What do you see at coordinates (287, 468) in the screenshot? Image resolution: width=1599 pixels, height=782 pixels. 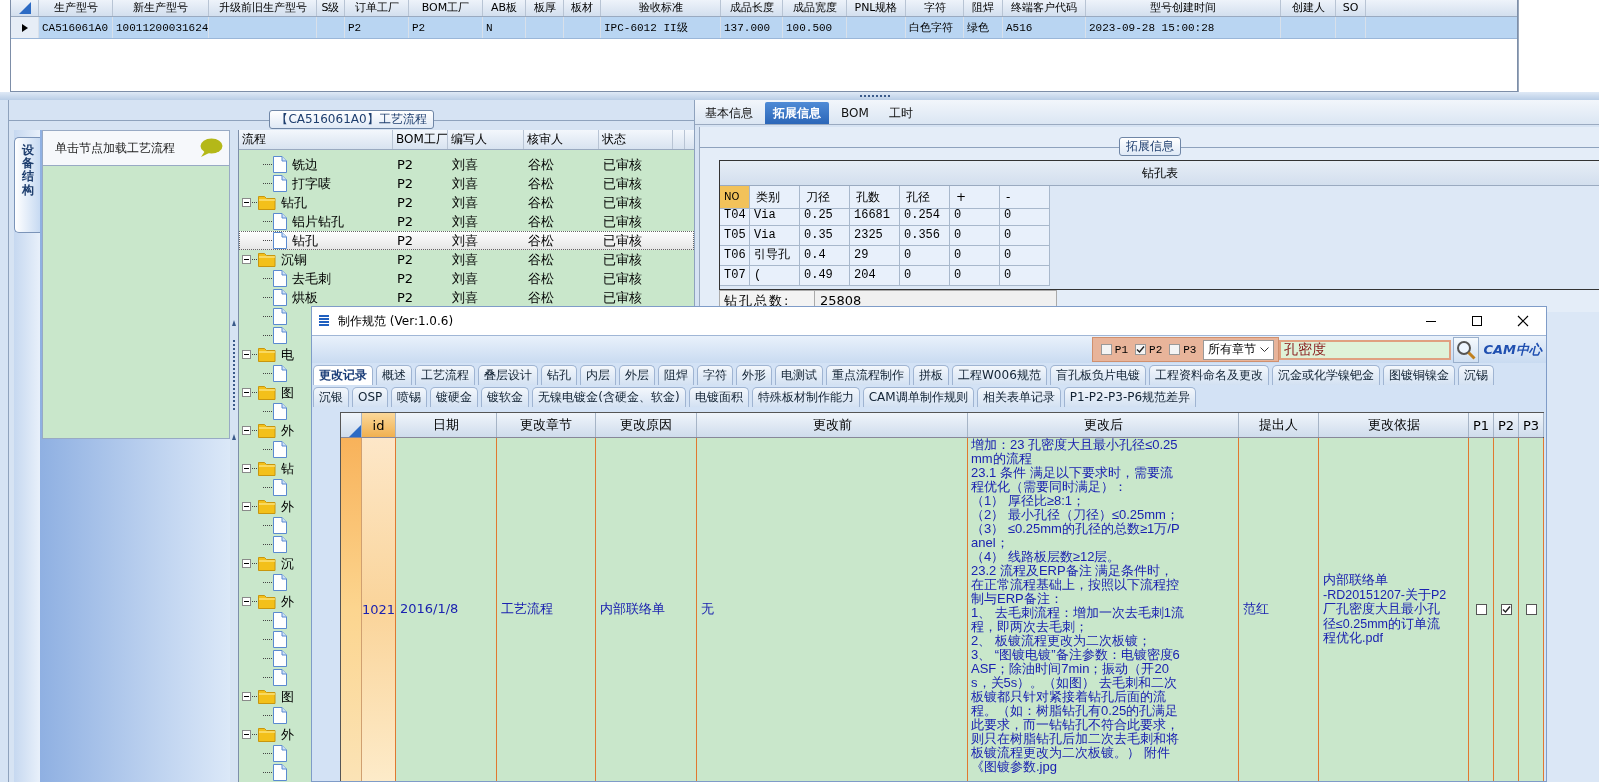 I see `tree-label: 钻` at bounding box center [287, 468].